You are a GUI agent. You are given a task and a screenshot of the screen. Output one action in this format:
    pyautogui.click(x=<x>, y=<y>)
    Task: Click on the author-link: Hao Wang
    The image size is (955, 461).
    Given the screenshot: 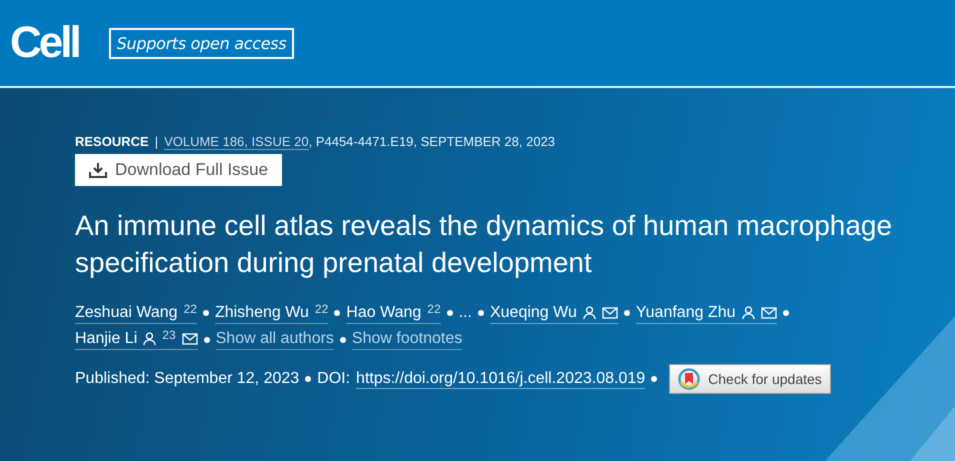 What is the action you would take?
    pyautogui.click(x=384, y=312)
    